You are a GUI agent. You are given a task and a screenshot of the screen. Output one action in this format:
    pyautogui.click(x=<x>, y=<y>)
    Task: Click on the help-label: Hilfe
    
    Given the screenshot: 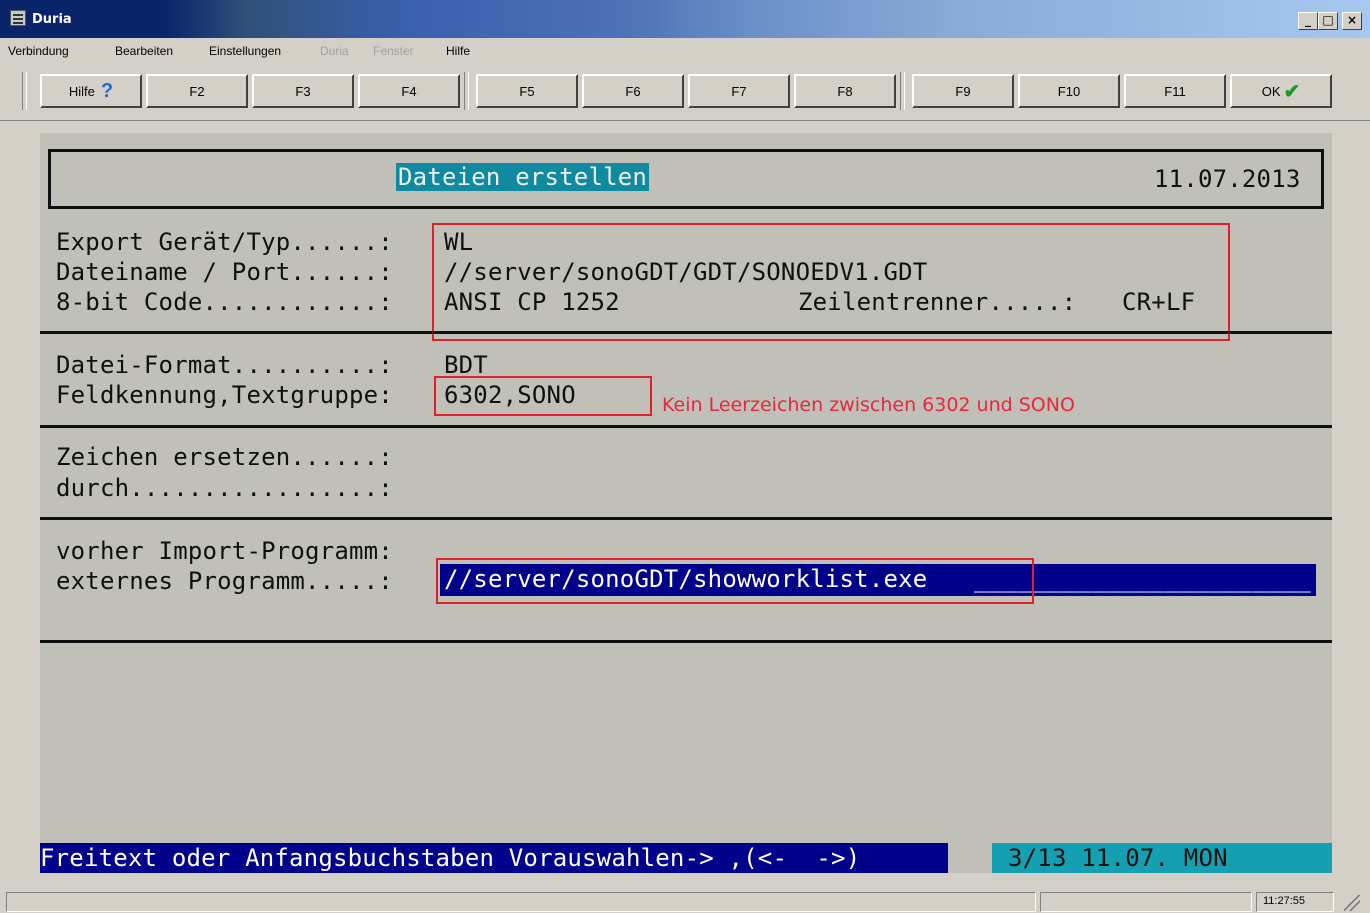 What is the action you would take?
    pyautogui.click(x=81, y=91)
    